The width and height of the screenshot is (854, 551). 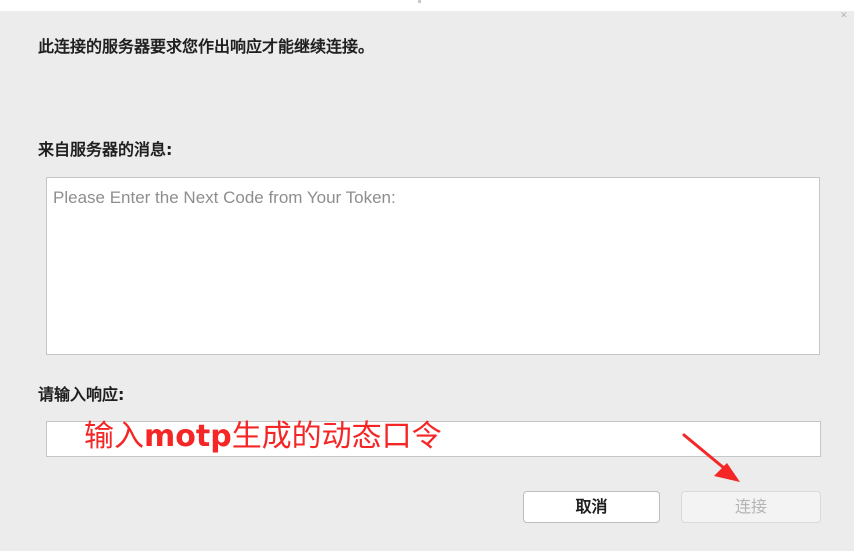 I want to click on annotation-text: 输入motp生成的动态口令, so click(x=263, y=437).